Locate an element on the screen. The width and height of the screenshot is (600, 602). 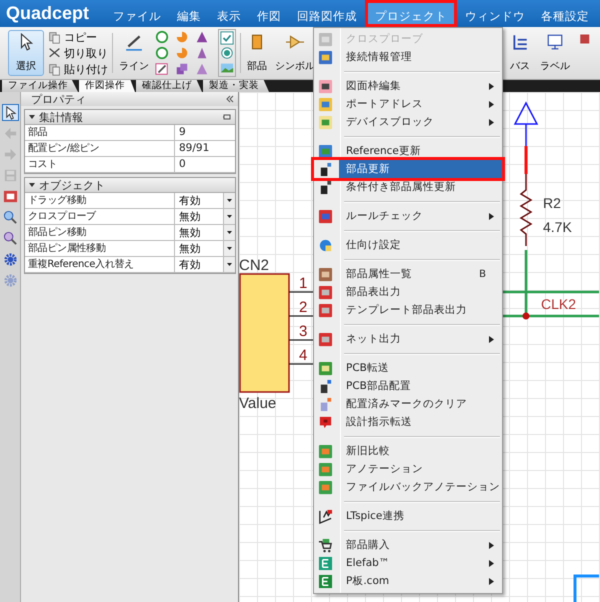
panel-title: プロパティ is located at coordinates (58, 99).